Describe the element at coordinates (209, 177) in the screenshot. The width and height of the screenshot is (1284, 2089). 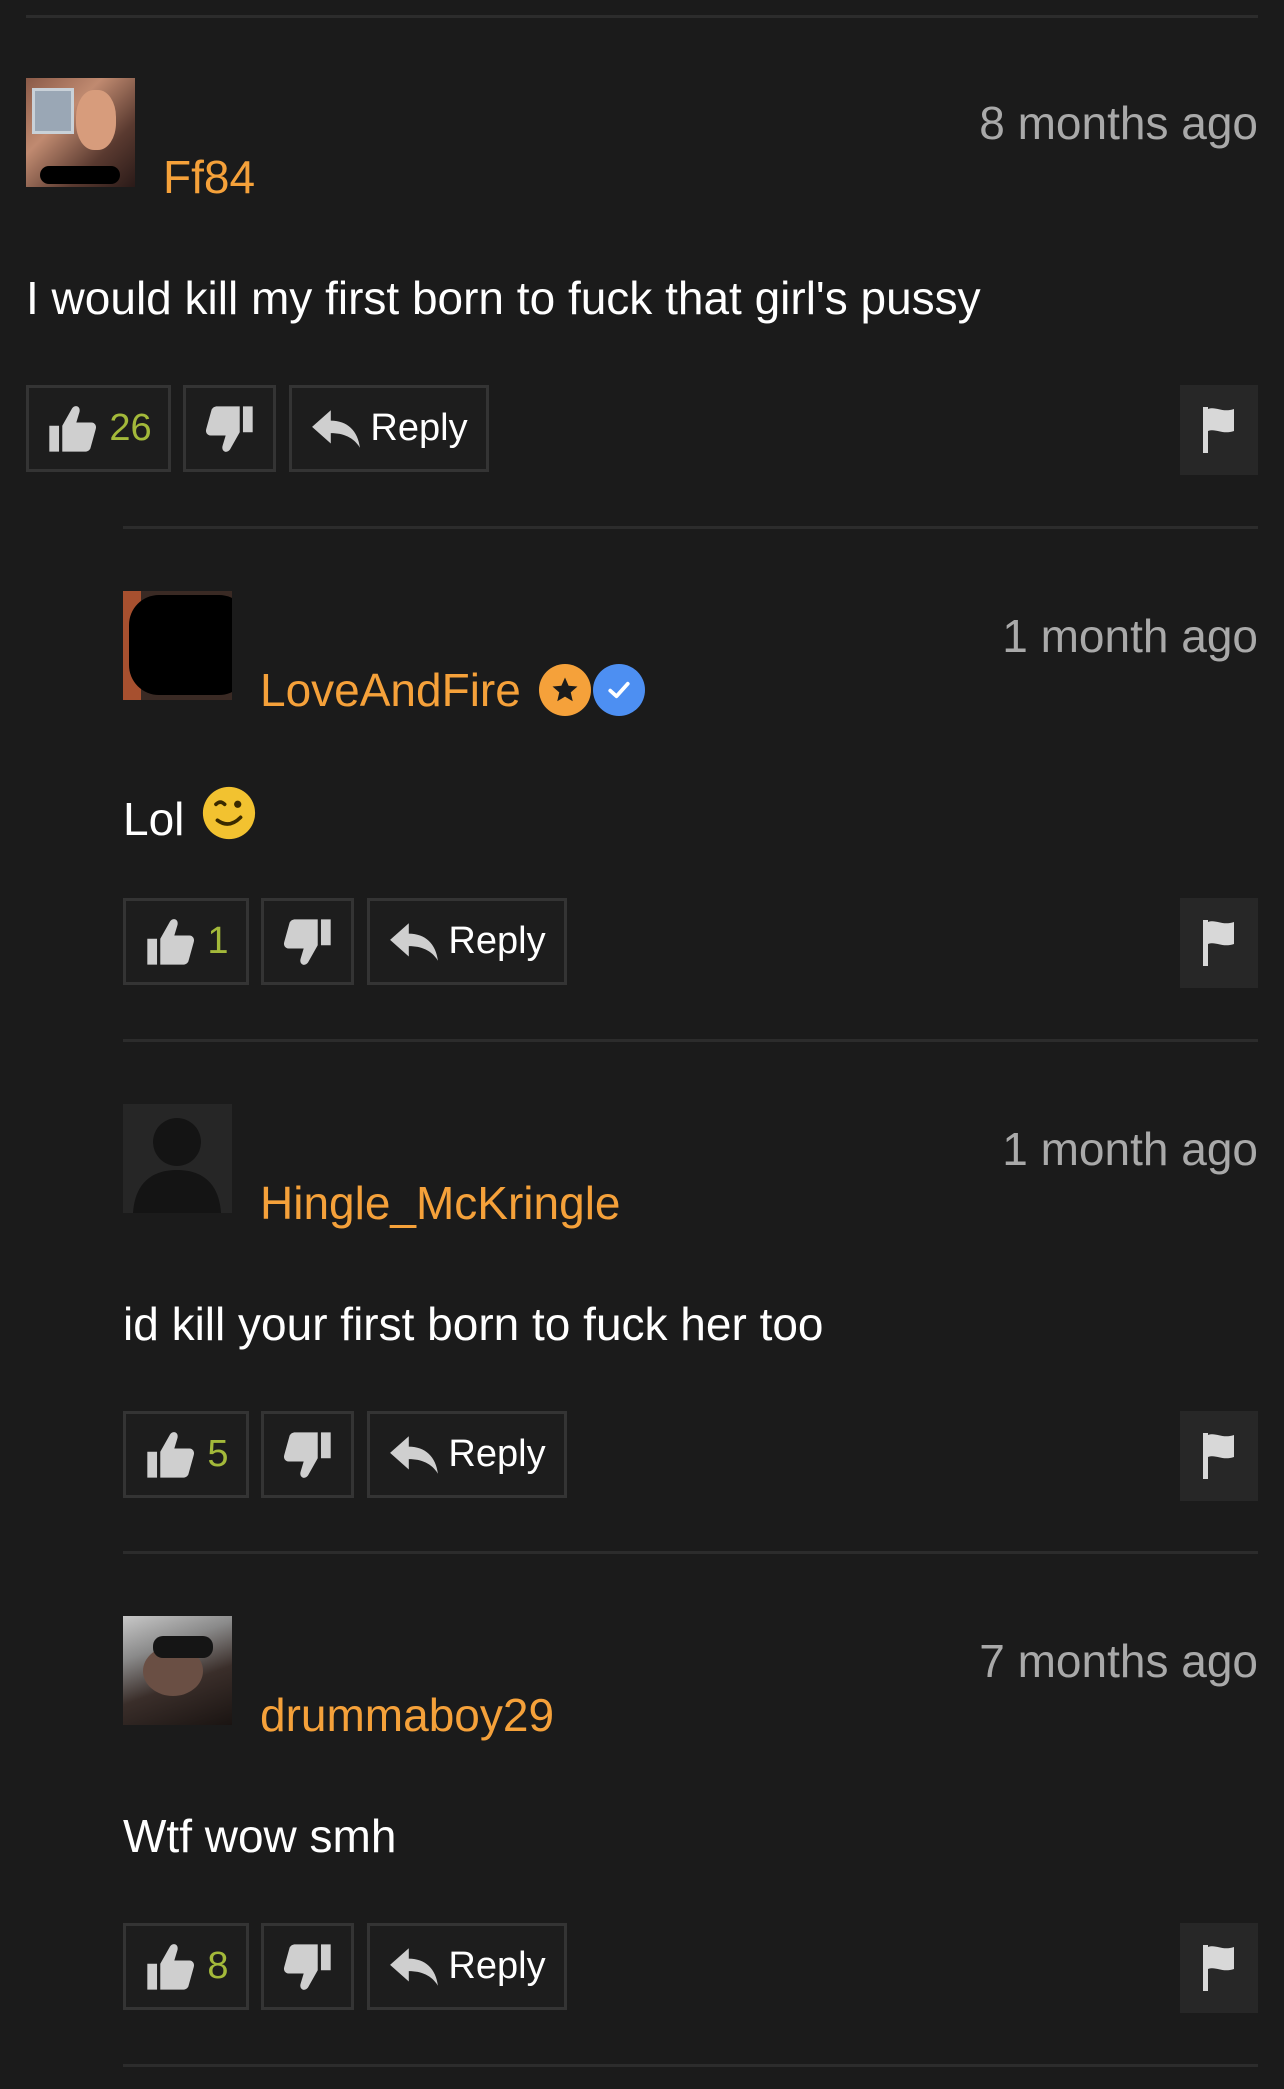
I see `comment-username: Ff84` at that location.